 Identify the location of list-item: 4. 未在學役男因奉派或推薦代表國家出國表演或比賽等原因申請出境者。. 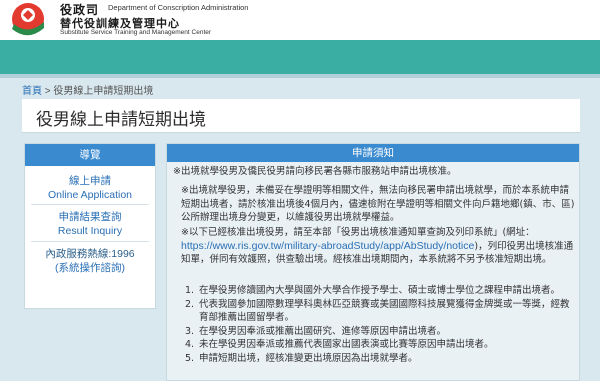
(339, 344).